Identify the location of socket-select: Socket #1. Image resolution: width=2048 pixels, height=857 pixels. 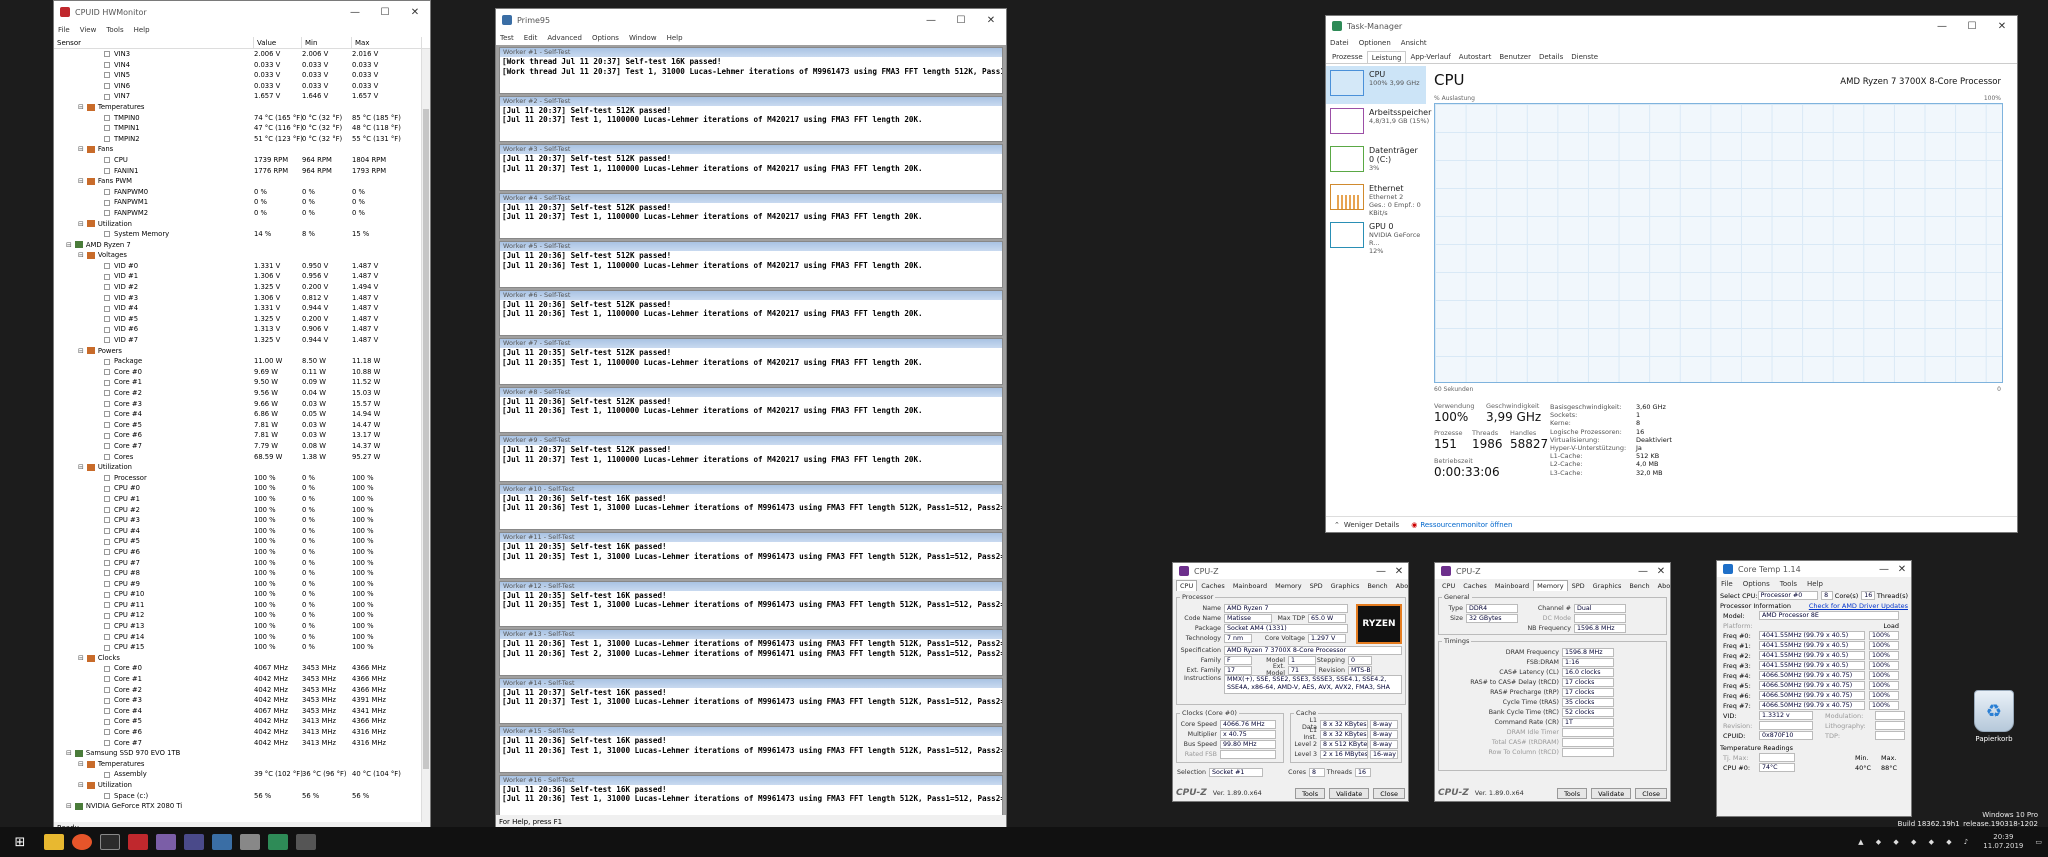
(1236, 772).